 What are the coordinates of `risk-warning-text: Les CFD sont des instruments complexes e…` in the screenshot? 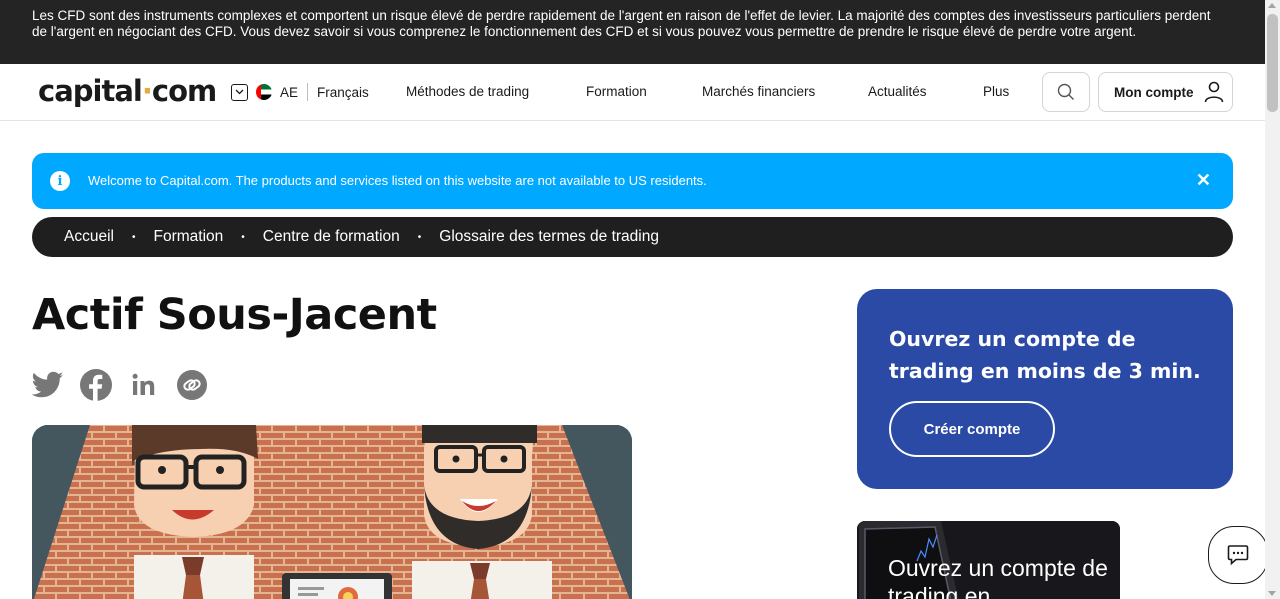 It's located at (621, 23).